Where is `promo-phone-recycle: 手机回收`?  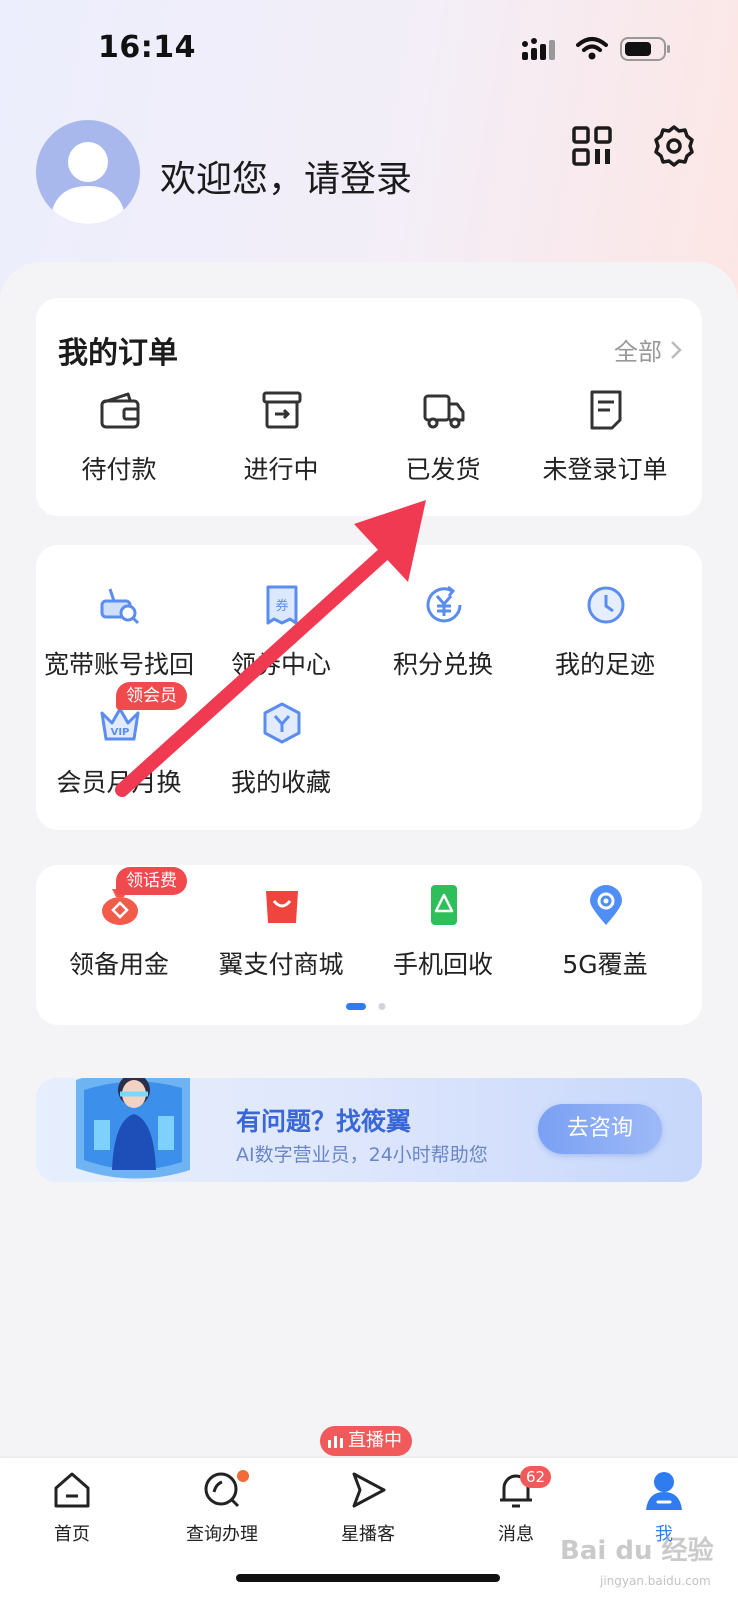 promo-phone-recycle: 手机回收 is located at coordinates (443, 933).